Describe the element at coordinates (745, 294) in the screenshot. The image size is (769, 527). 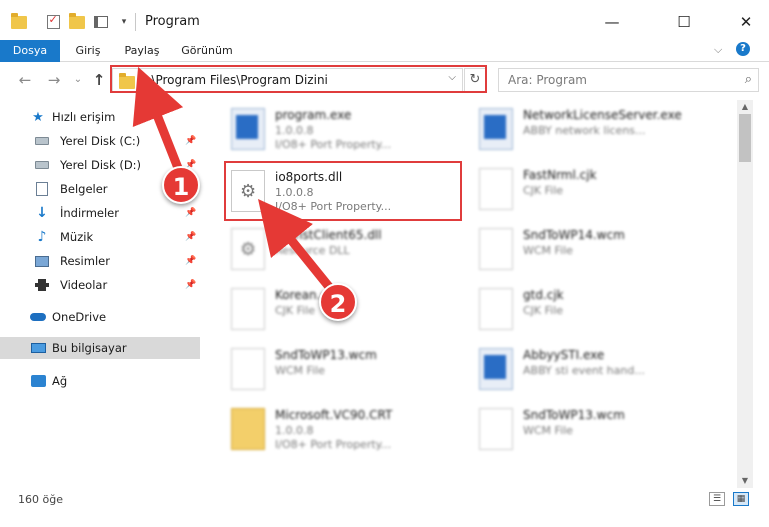
I see `vertical-scrollbar: ▲ ▼` at that location.